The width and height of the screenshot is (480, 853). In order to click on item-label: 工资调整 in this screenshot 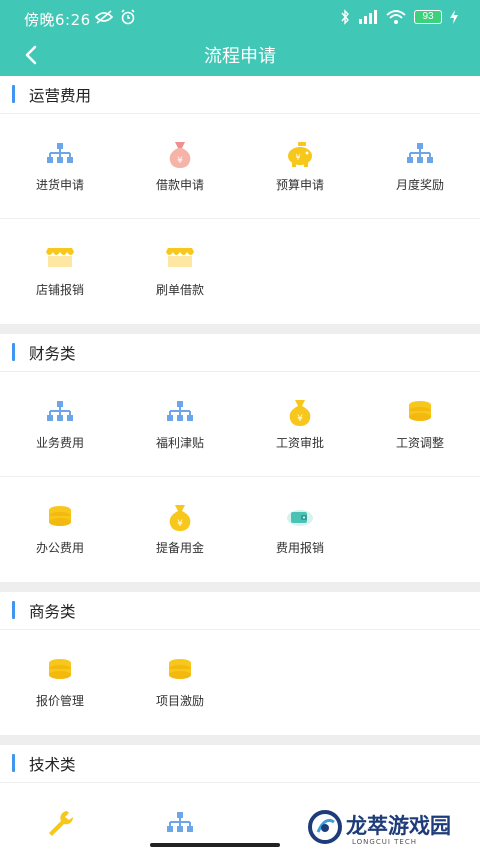, I will do `click(419, 443)`.